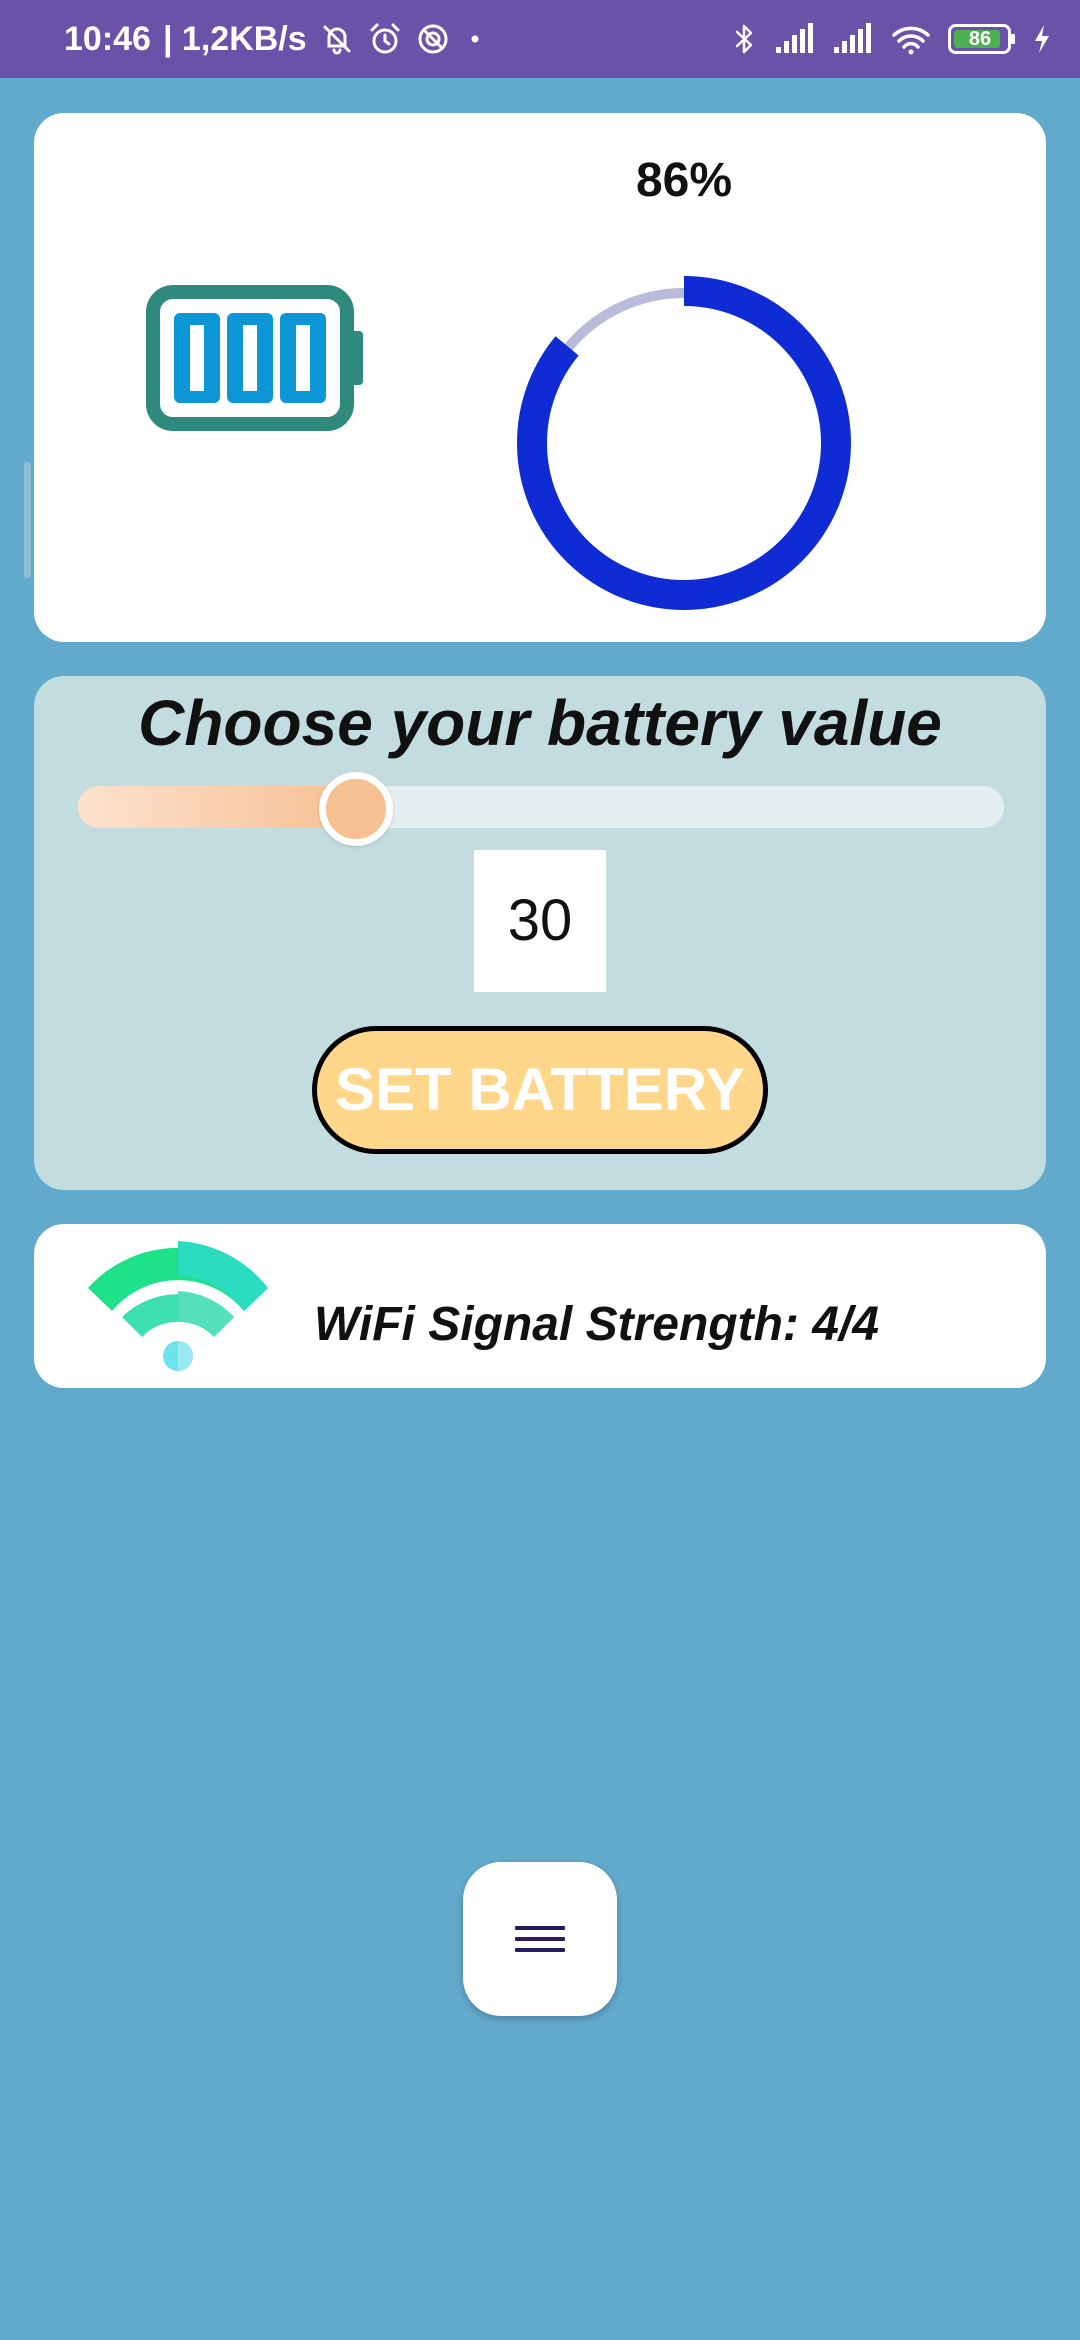 The width and height of the screenshot is (1080, 2340). I want to click on slider-title: Choose your battery value, so click(540, 723).